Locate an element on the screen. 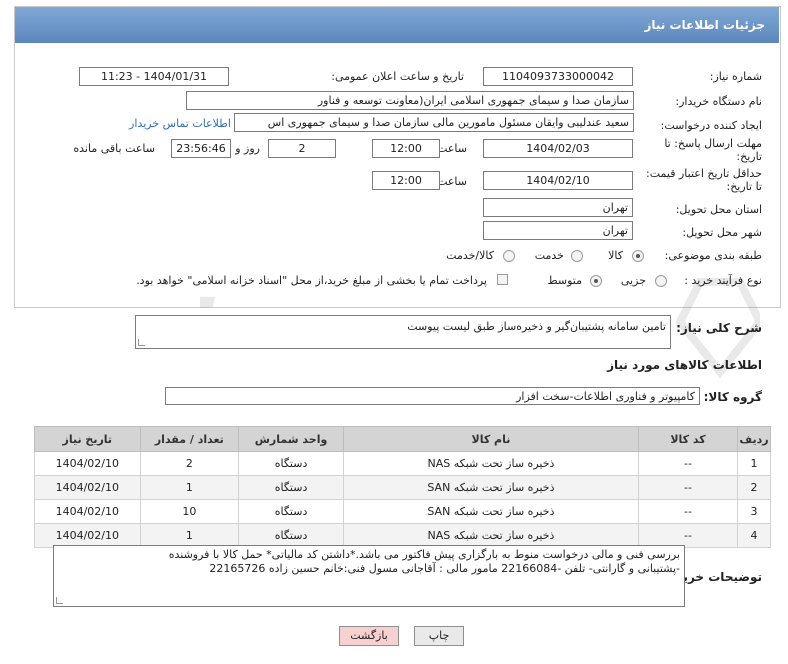 The image size is (788, 664). category-option-goods-service: کالا/خدمت is located at coordinates (470, 255).